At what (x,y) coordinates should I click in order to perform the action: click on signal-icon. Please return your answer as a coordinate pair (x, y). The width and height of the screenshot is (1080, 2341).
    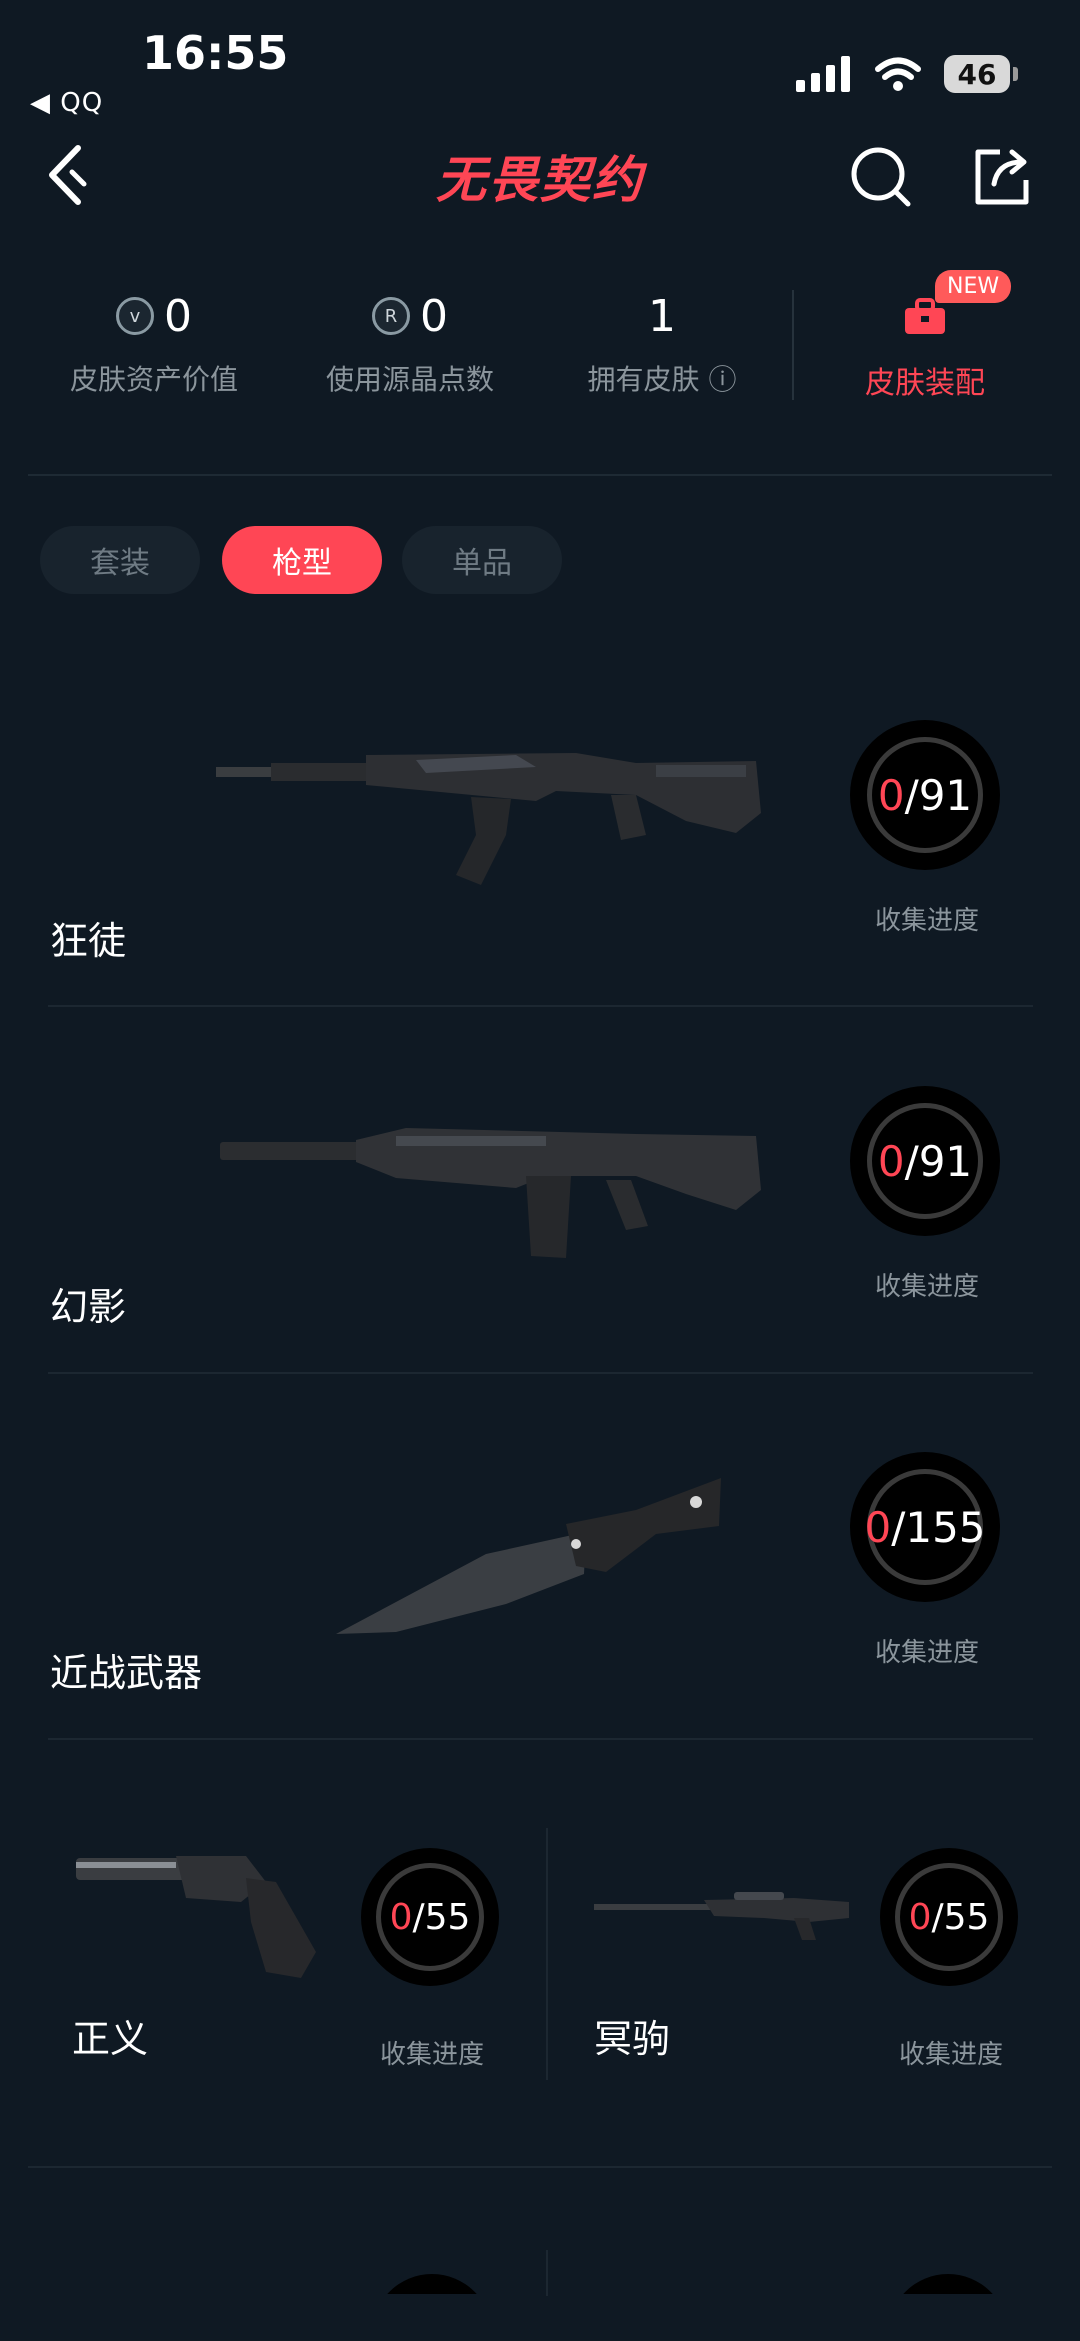
    Looking at the image, I should click on (823, 74).